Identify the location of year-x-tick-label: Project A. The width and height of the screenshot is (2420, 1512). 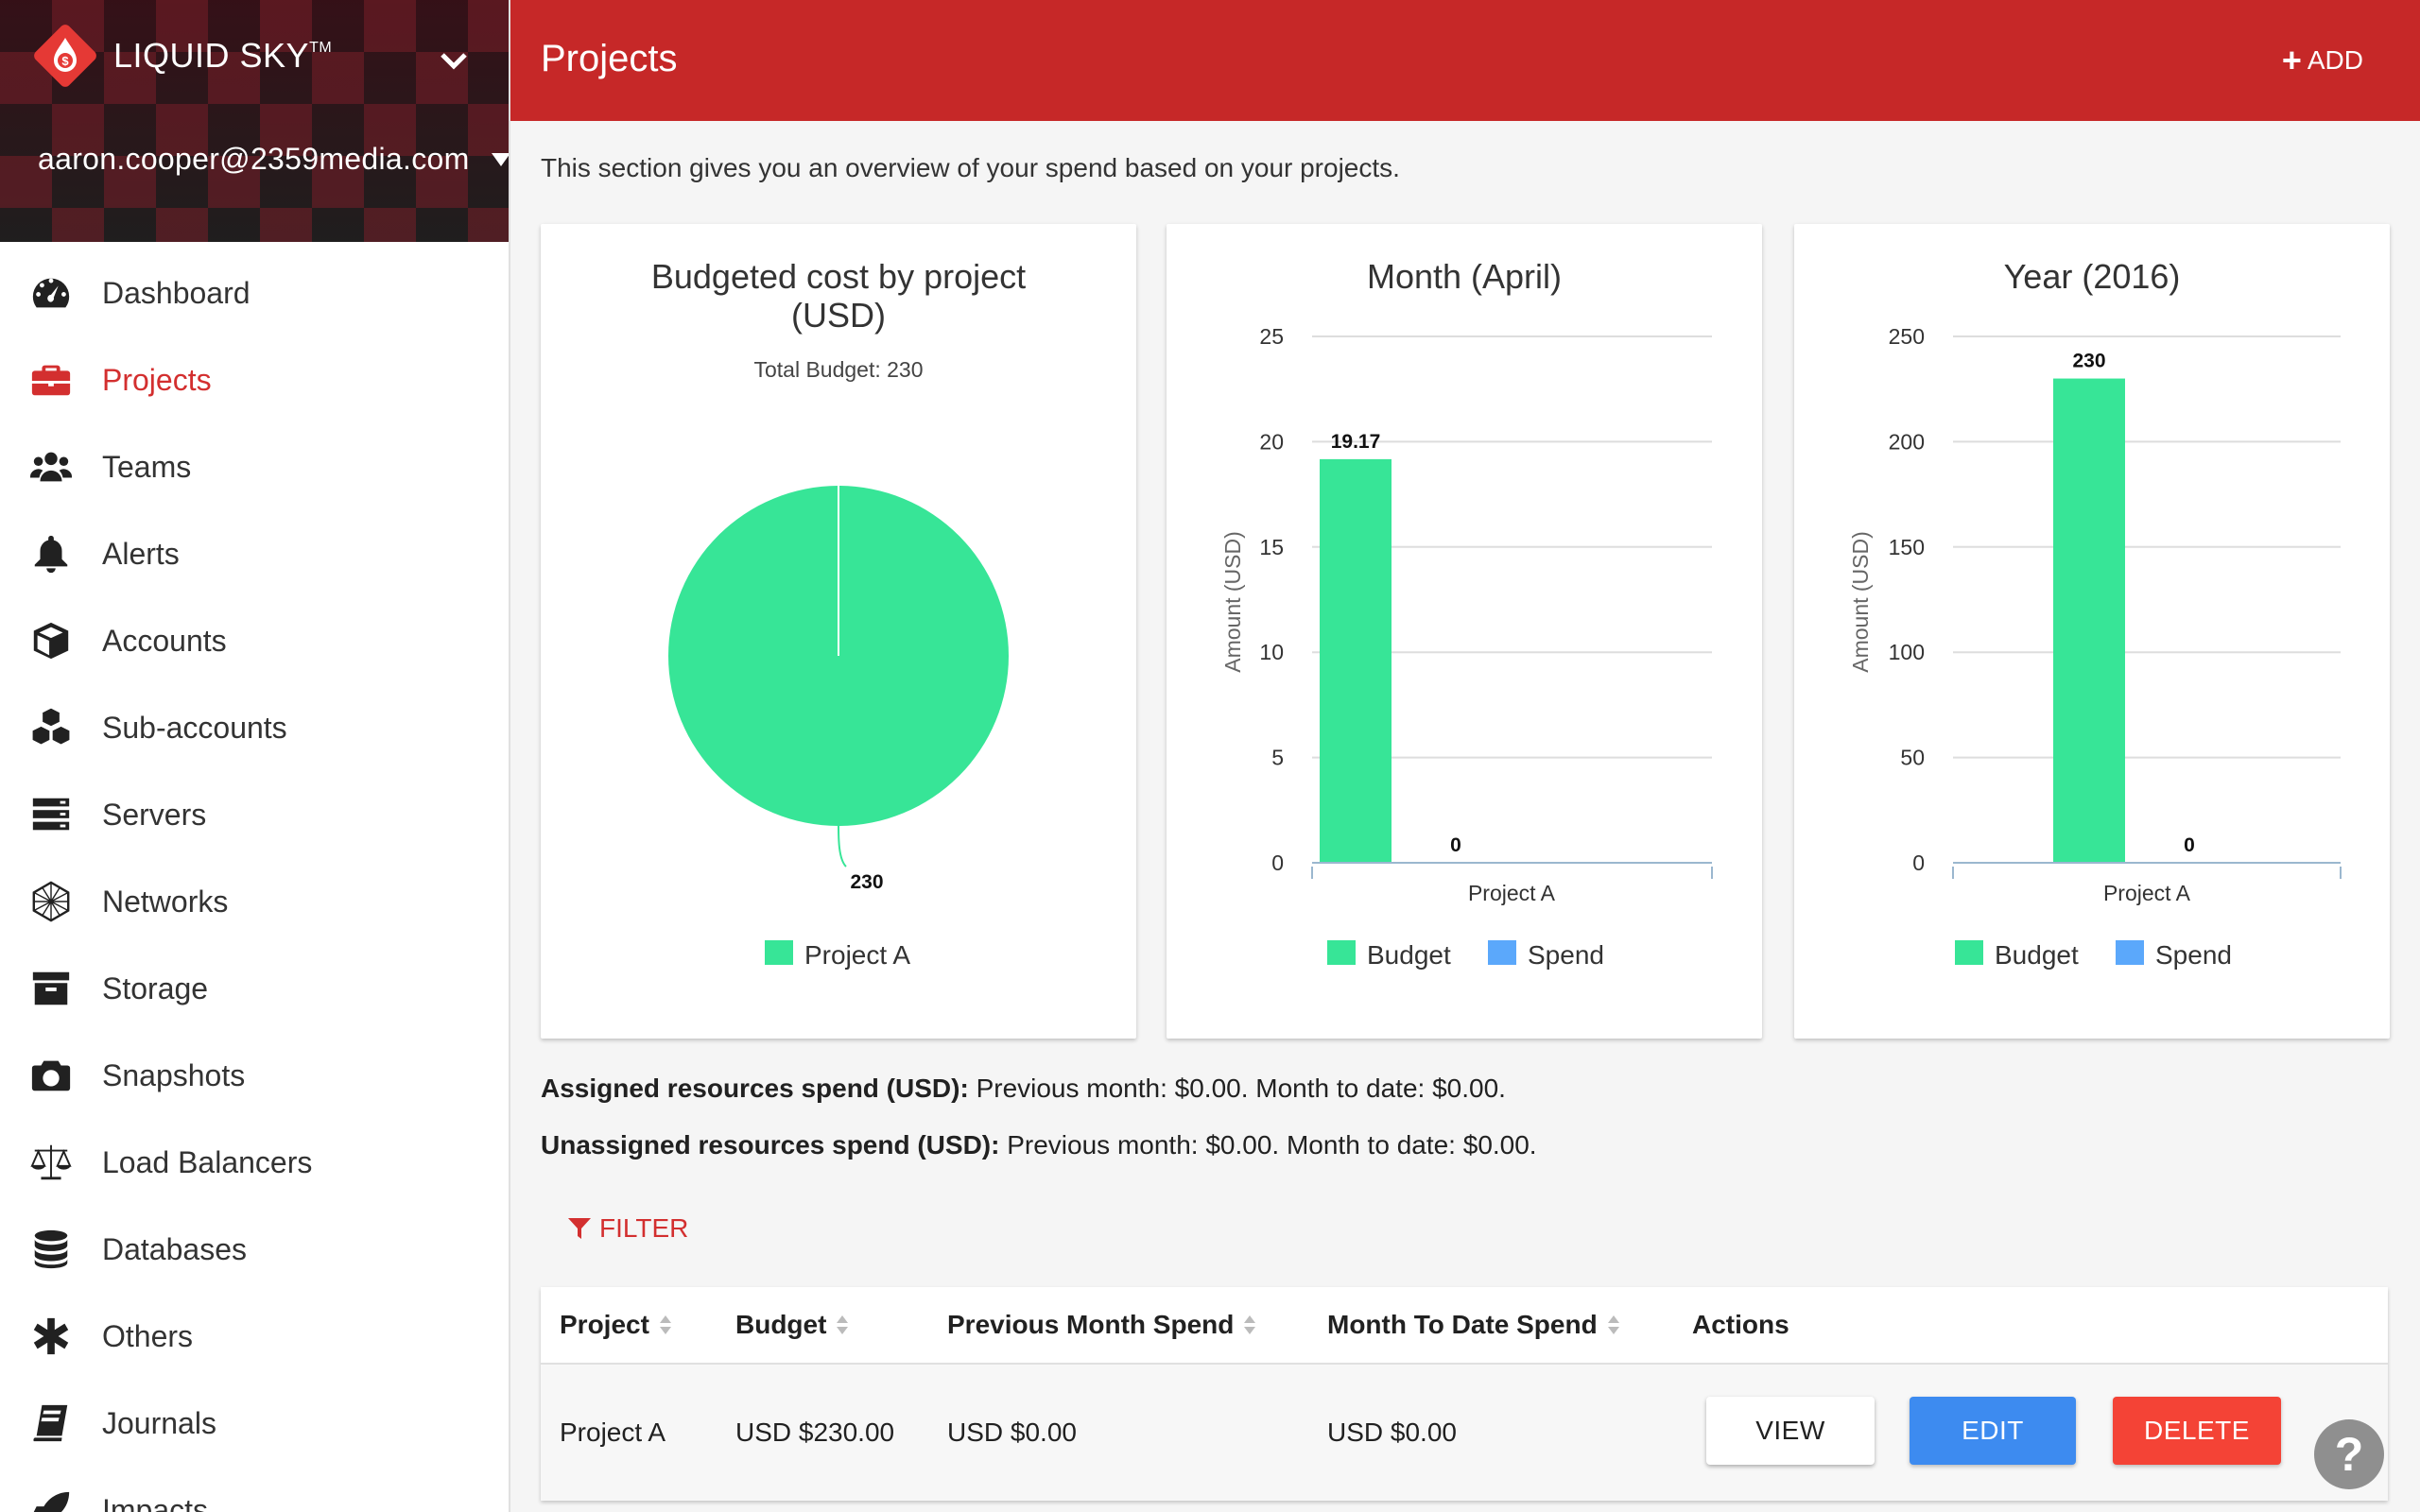
(2147, 893).